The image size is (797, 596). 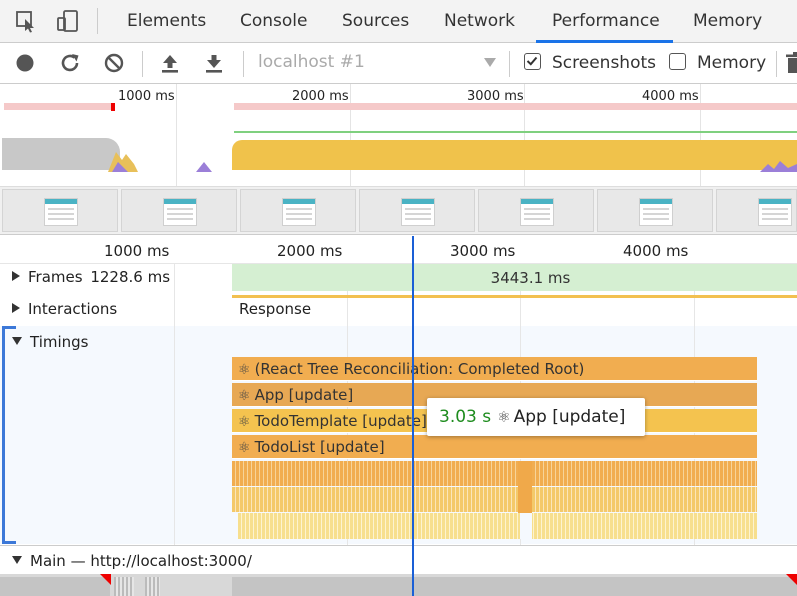 I want to click on screenshots-label: Screenshots, so click(x=604, y=63).